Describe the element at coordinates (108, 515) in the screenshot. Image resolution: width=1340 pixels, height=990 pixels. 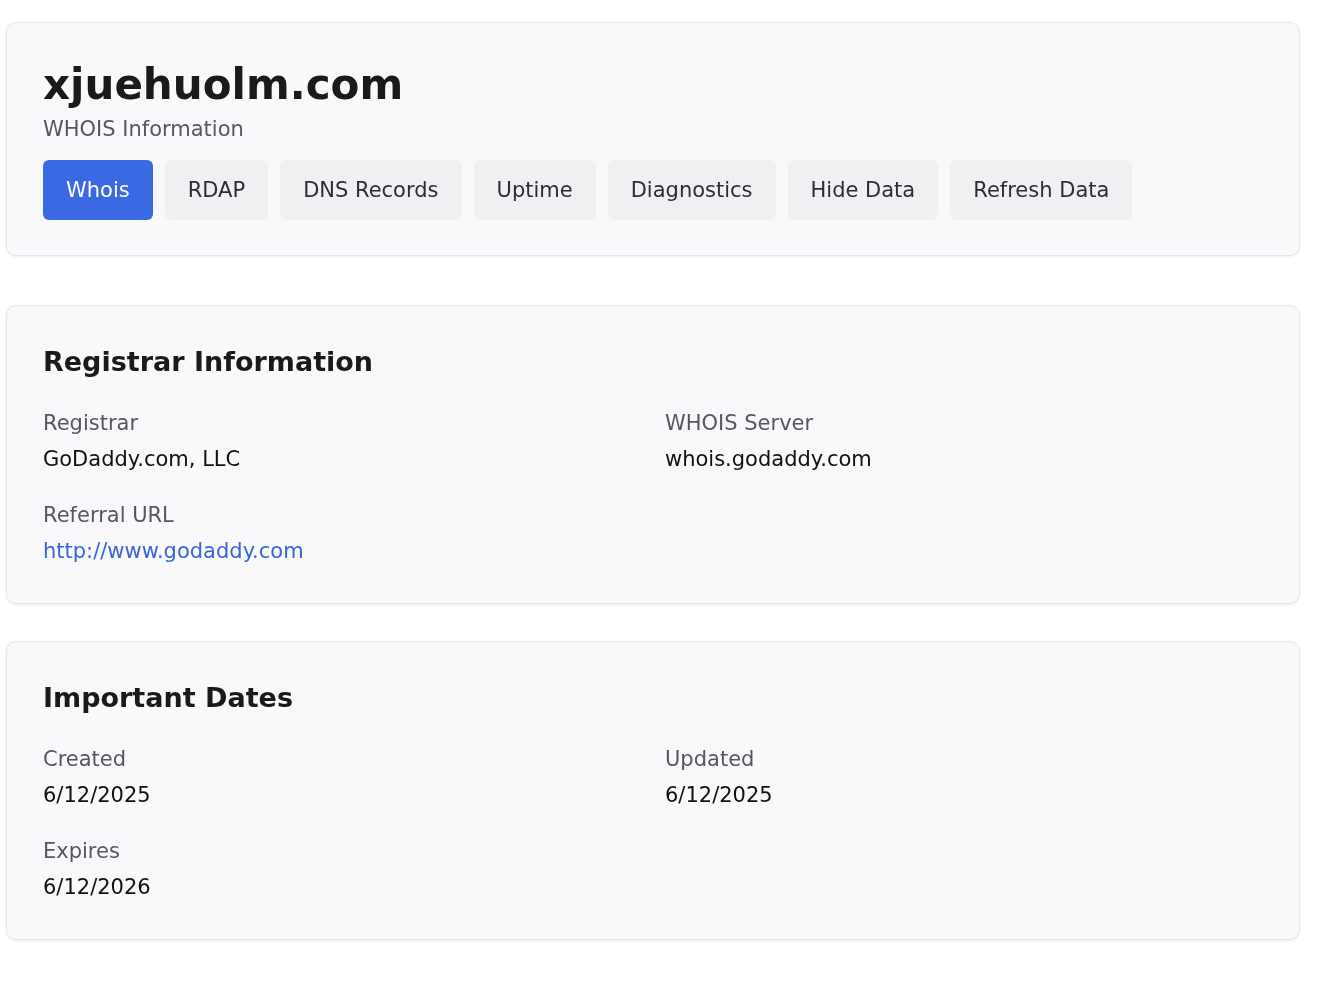
I see `field-label: Referral URL` at that location.